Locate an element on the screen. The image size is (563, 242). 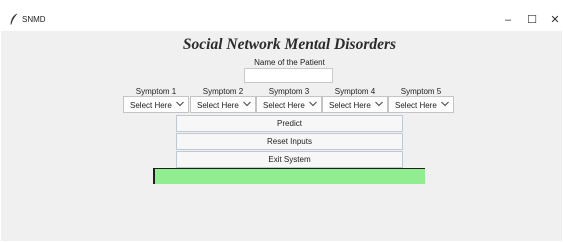
symptom-1-label: Symptom 1 is located at coordinates (156, 91).